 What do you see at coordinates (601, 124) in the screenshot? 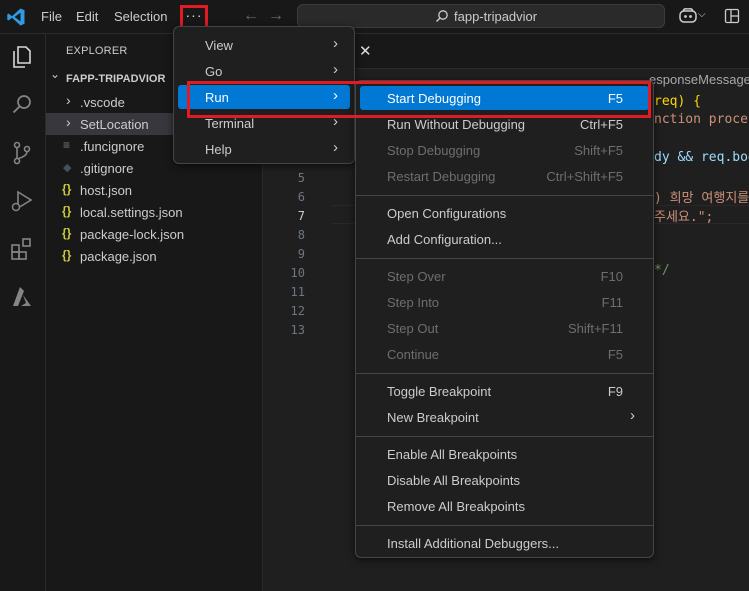
I see `menu-item-shortcut: Ctrl+F5` at bounding box center [601, 124].